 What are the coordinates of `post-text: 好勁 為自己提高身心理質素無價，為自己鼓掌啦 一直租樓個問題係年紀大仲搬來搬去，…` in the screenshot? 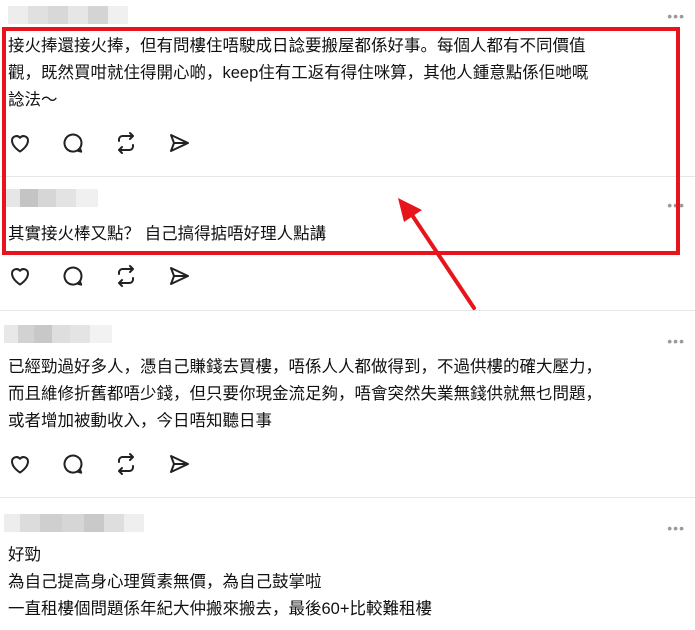 It's located at (220, 582).